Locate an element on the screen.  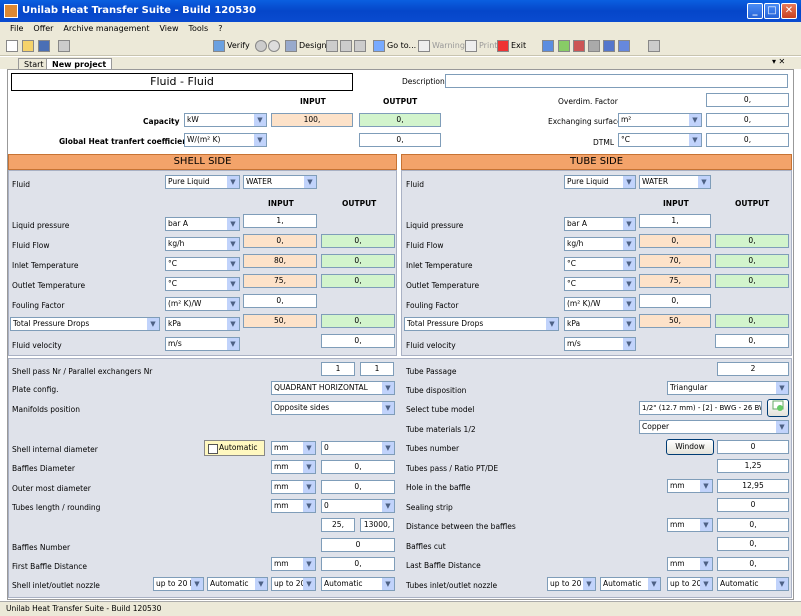
sealing-strip-input: 0 is located at coordinates (753, 505).